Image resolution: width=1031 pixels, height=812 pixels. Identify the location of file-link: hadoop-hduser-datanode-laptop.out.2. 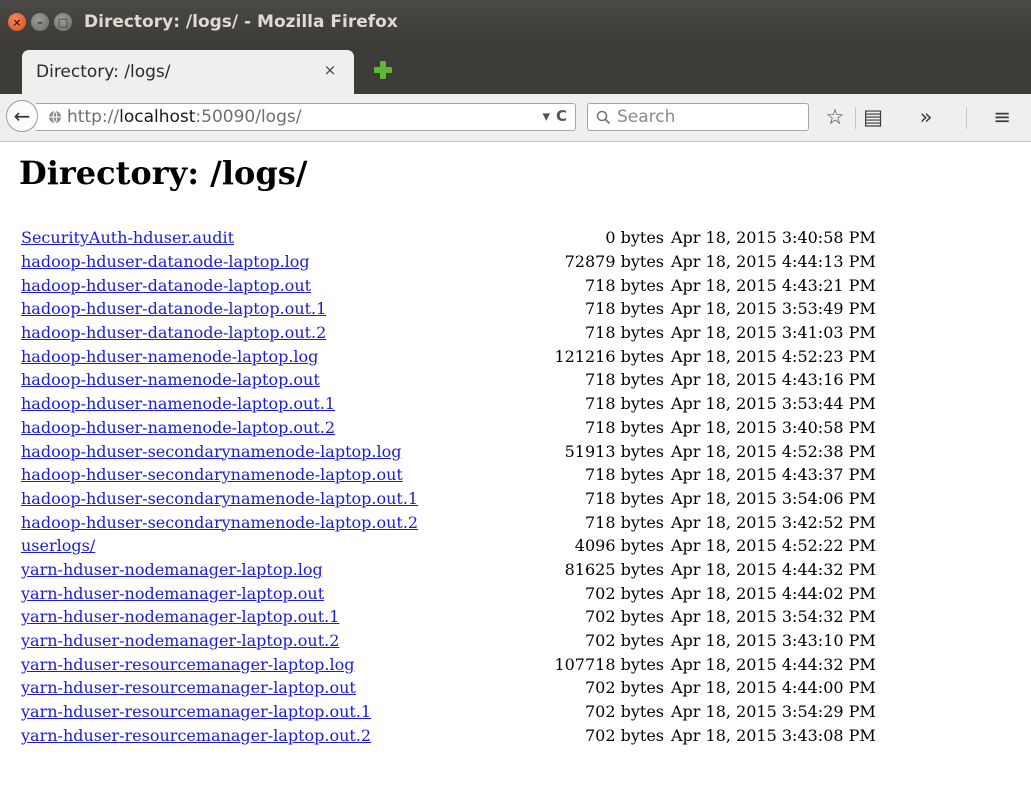
(173, 332).